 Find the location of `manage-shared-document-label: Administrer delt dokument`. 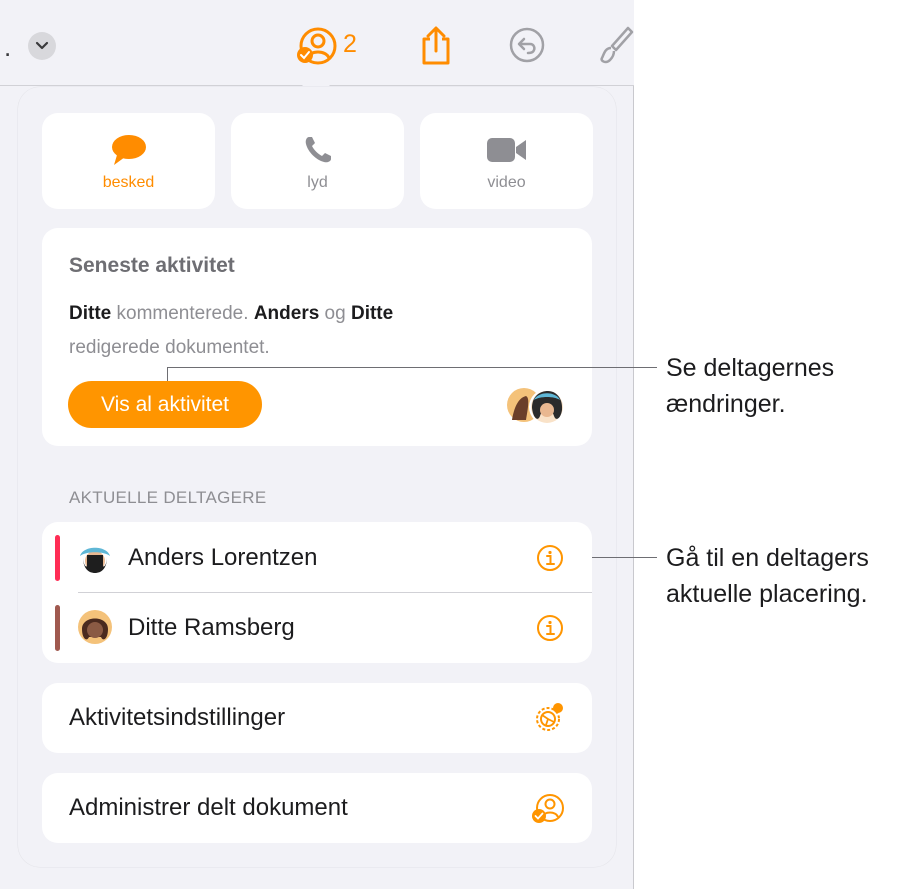

manage-shared-document-label: Administrer delt dokument is located at coordinates (208, 808).